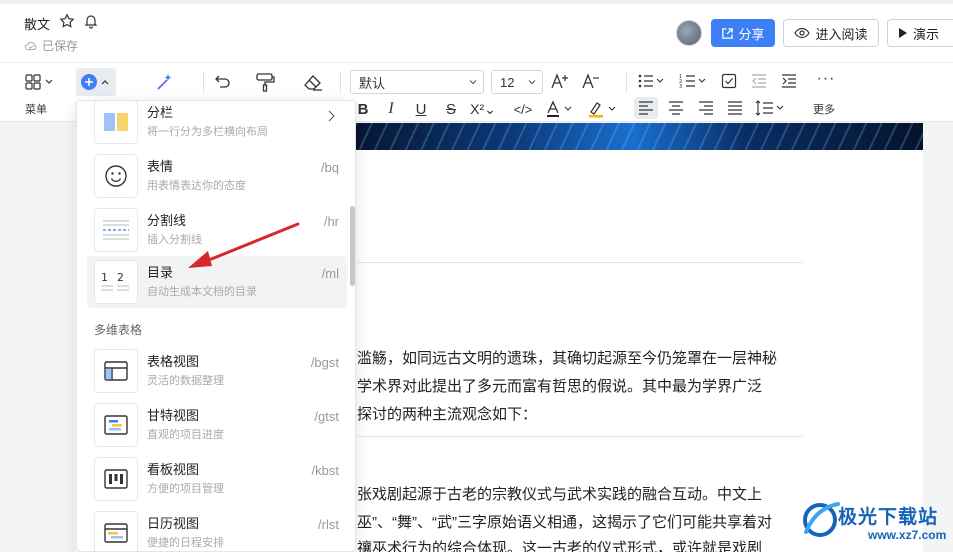 This screenshot has height=552, width=953. I want to click on align-left-icon, so click(646, 108).